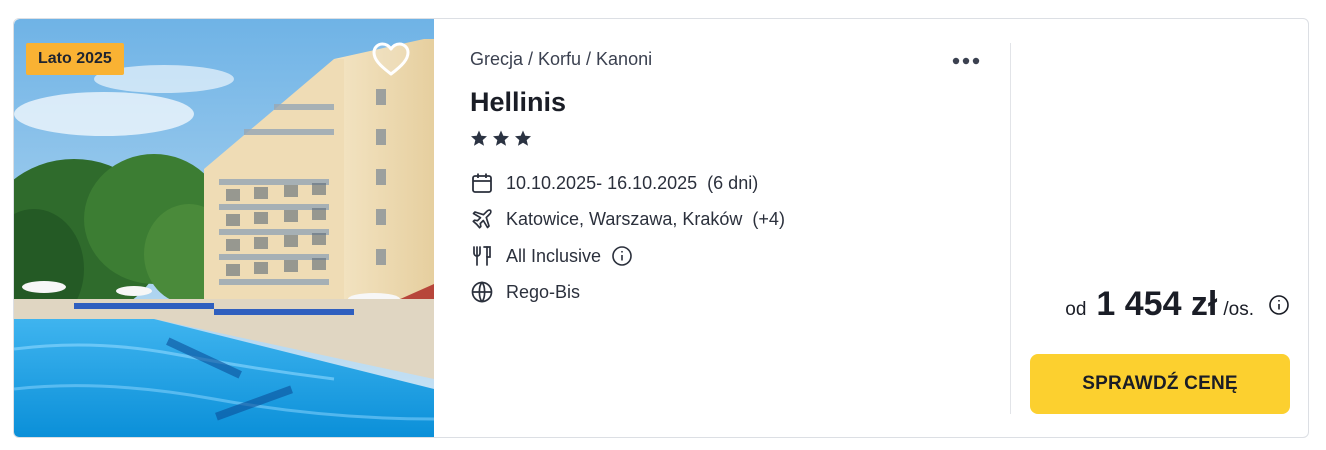 This screenshot has width=1326, height=450. I want to click on tour-operator: Rego-Bis, so click(525, 292).